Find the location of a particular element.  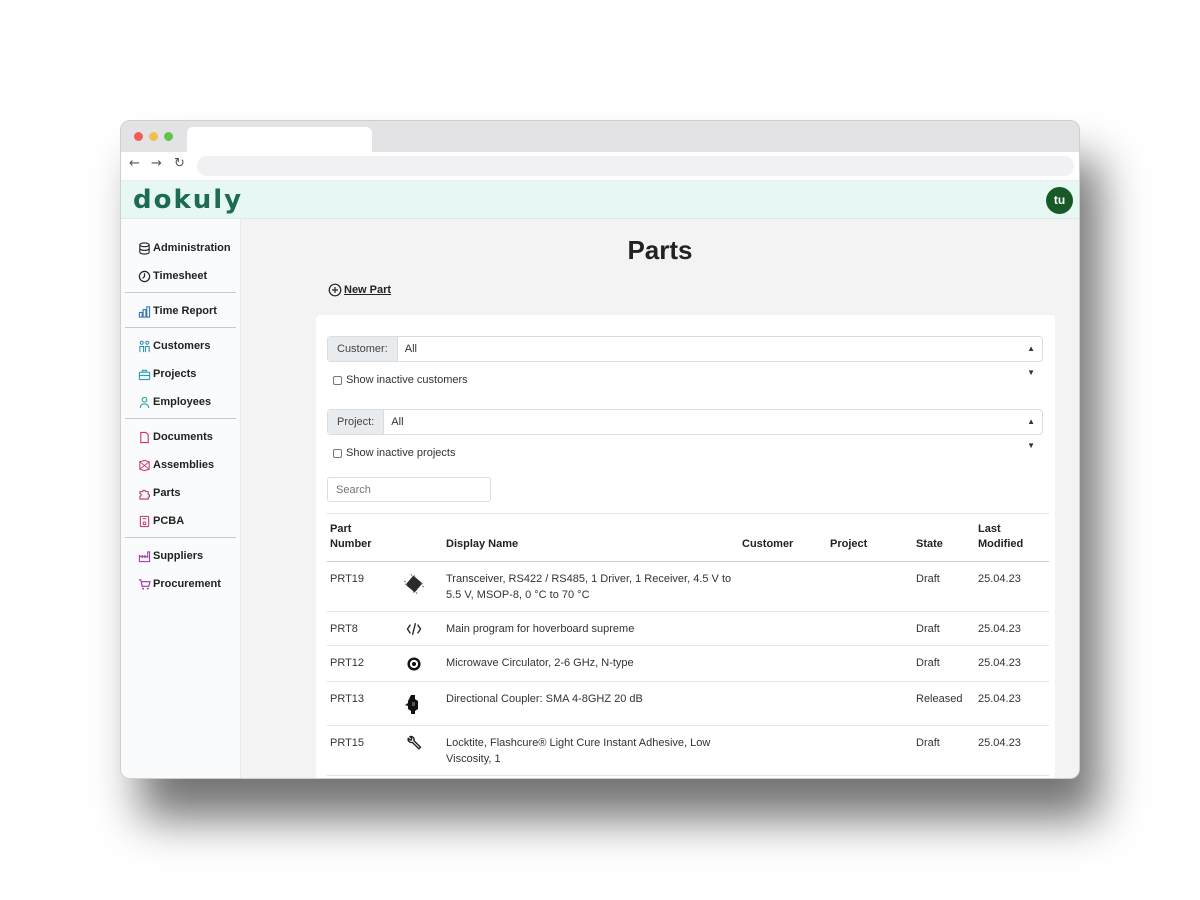

customer-filter: Customer: All ▲ ▼ is located at coordinates (685, 356).